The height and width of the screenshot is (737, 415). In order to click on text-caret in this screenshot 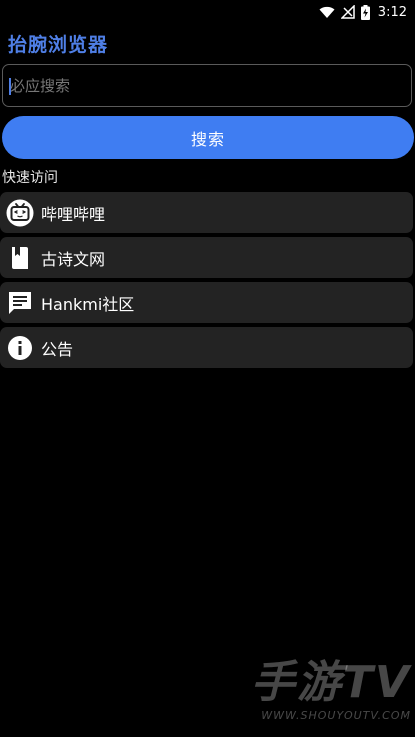, I will do `click(10, 86)`.